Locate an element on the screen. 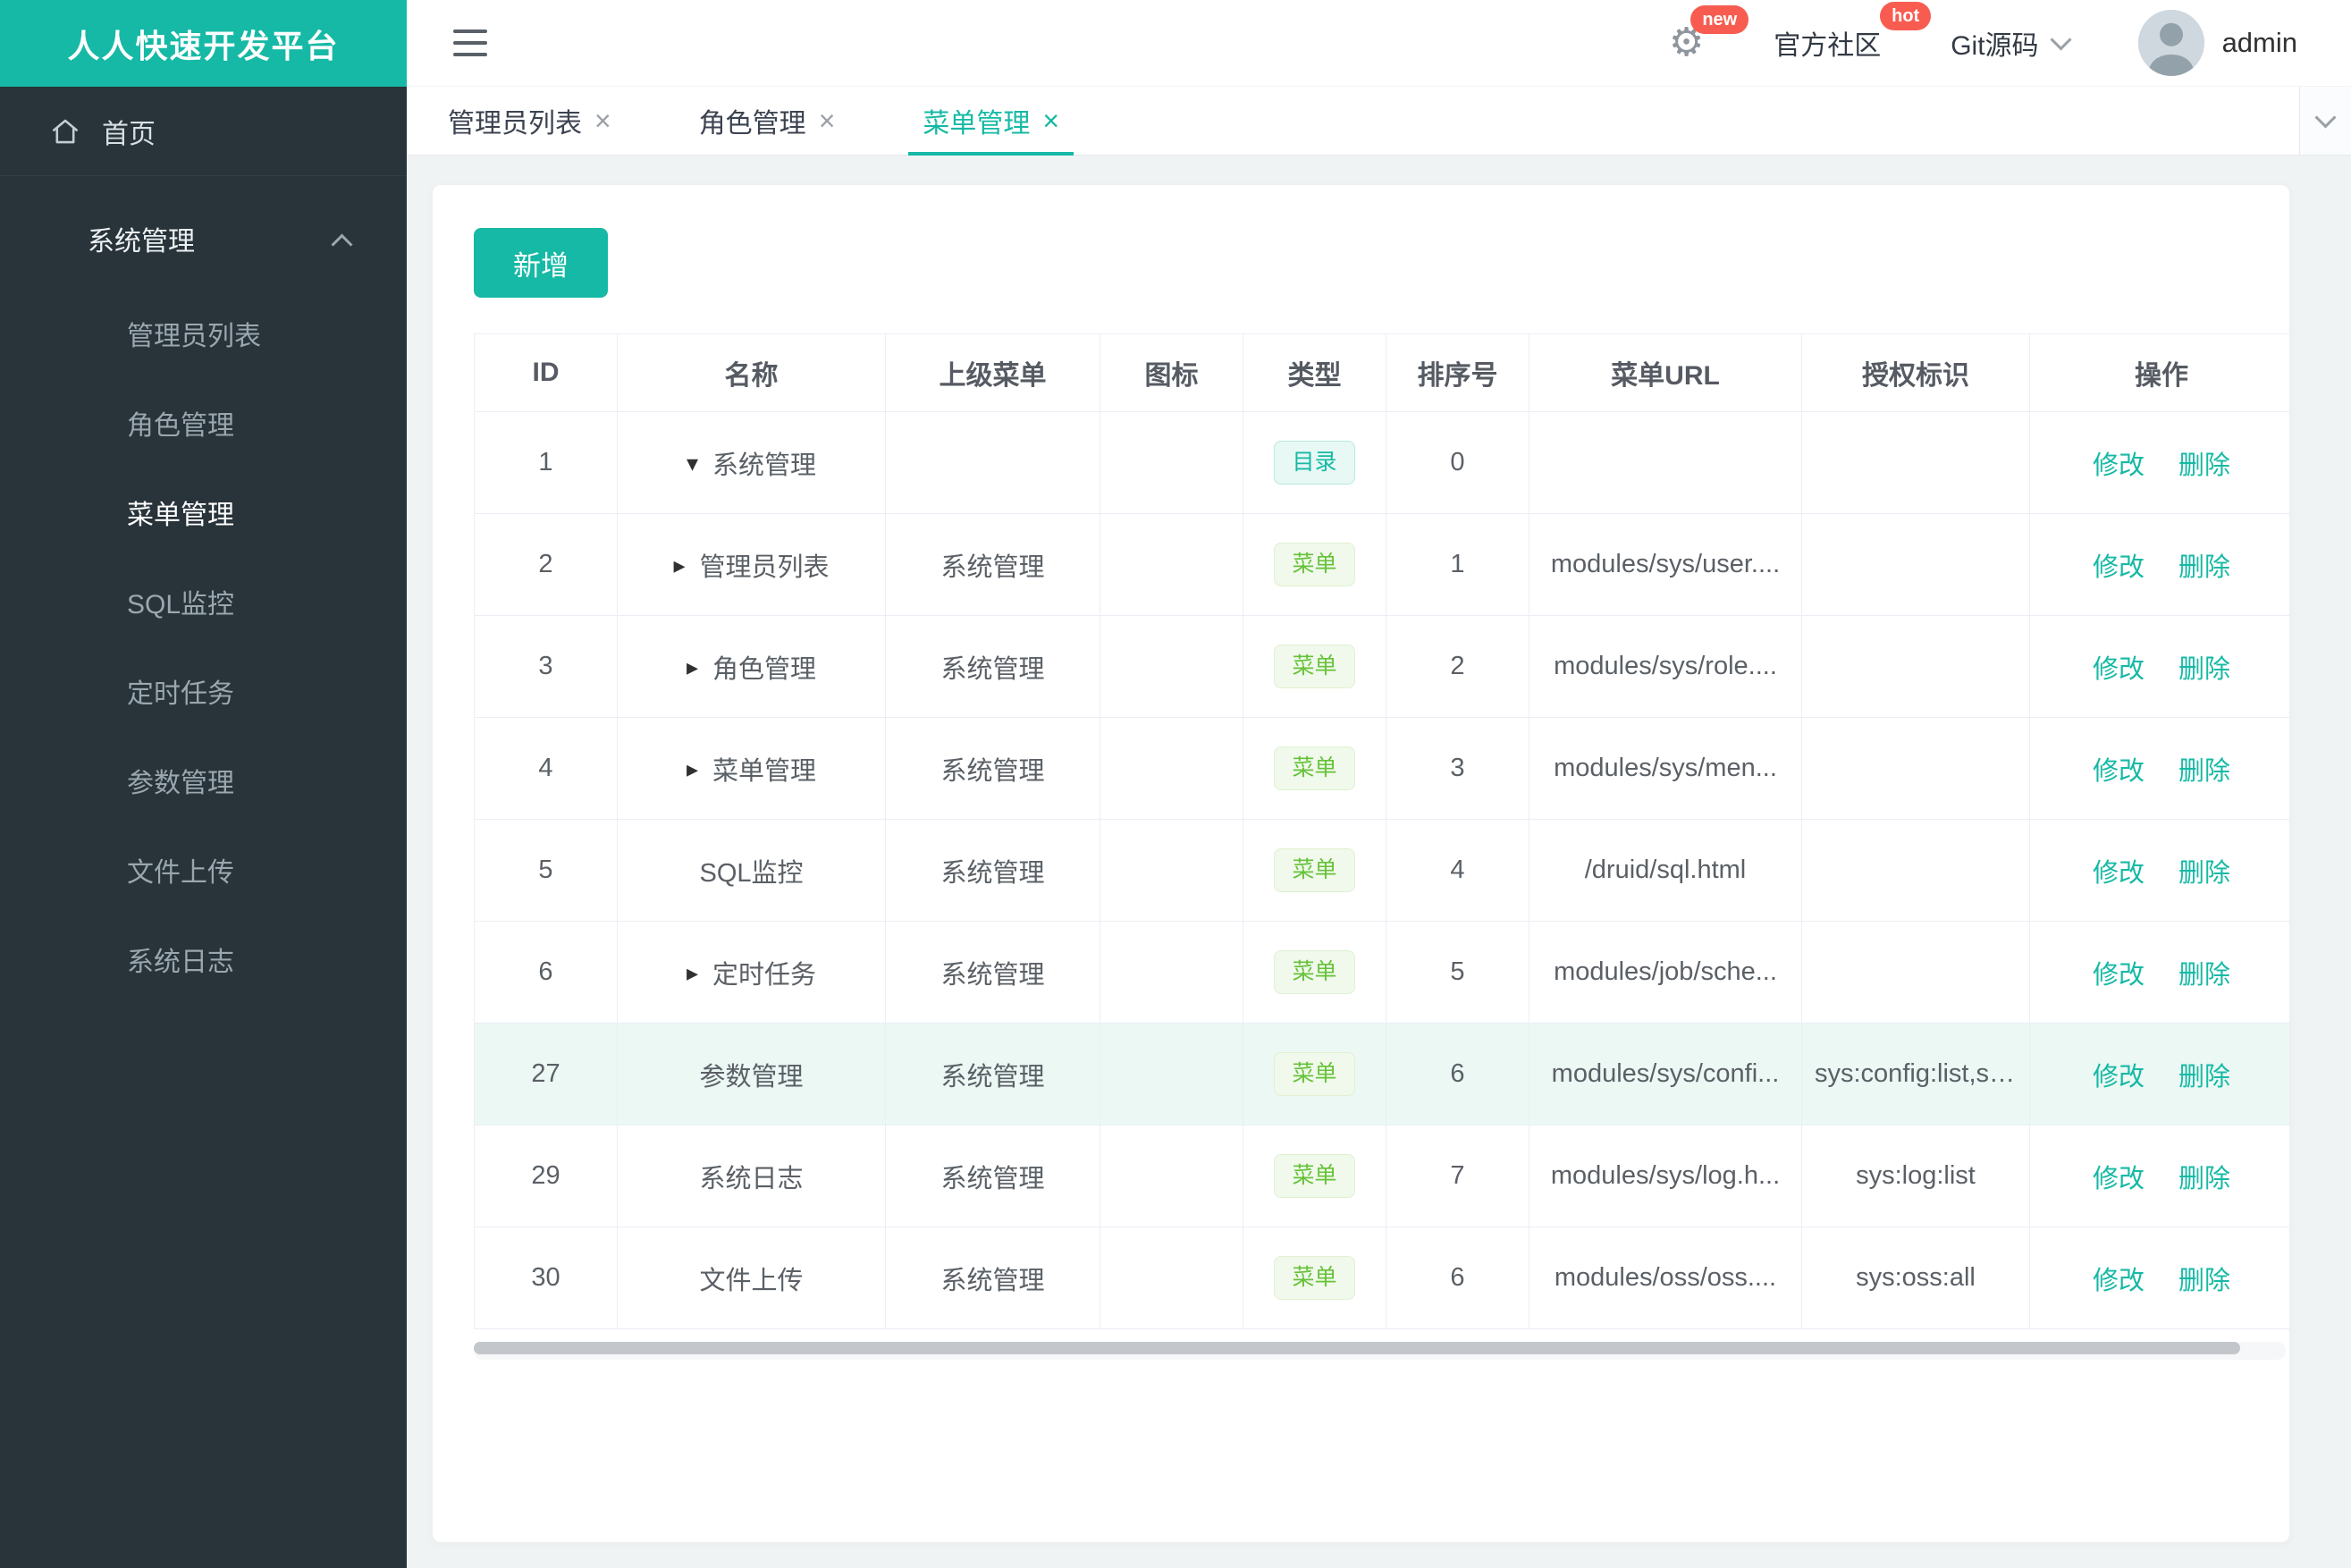 This screenshot has height=1568, width=2351. scrollbar-thumb is located at coordinates (1357, 1348).